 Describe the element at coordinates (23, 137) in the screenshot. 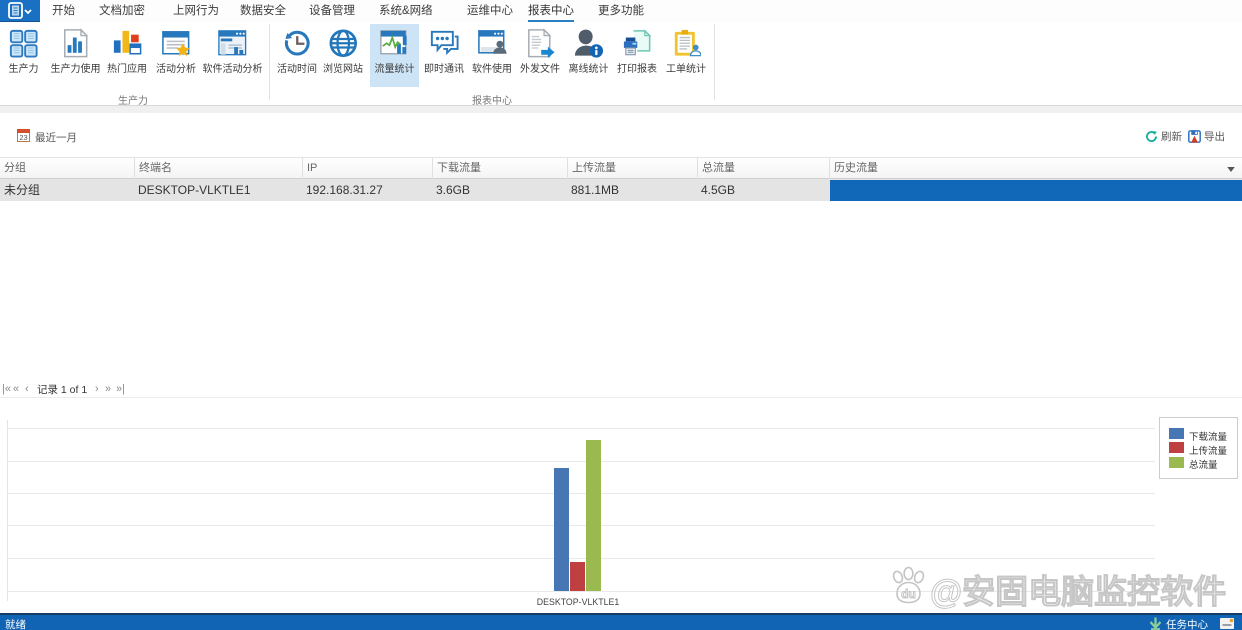

I see `svg-text: 23` at that location.